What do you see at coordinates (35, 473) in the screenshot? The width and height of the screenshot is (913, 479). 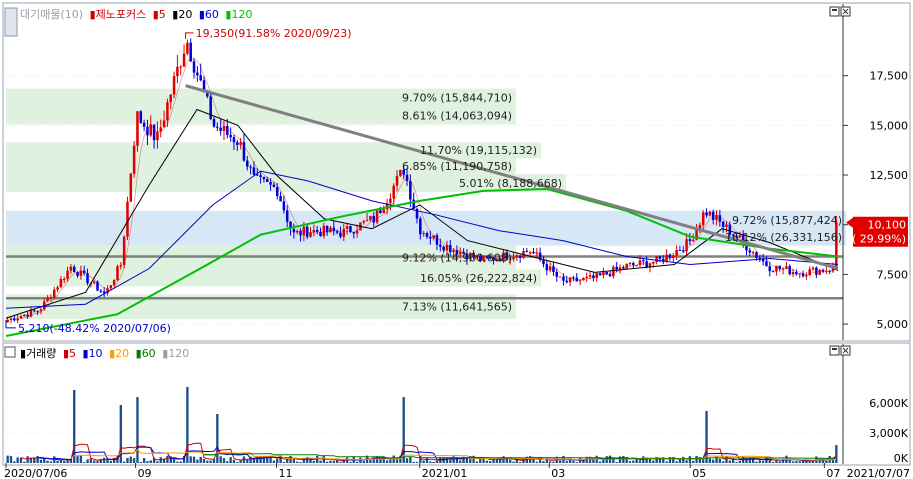 I see `x-tick-label: 2020/07/06` at bounding box center [35, 473].